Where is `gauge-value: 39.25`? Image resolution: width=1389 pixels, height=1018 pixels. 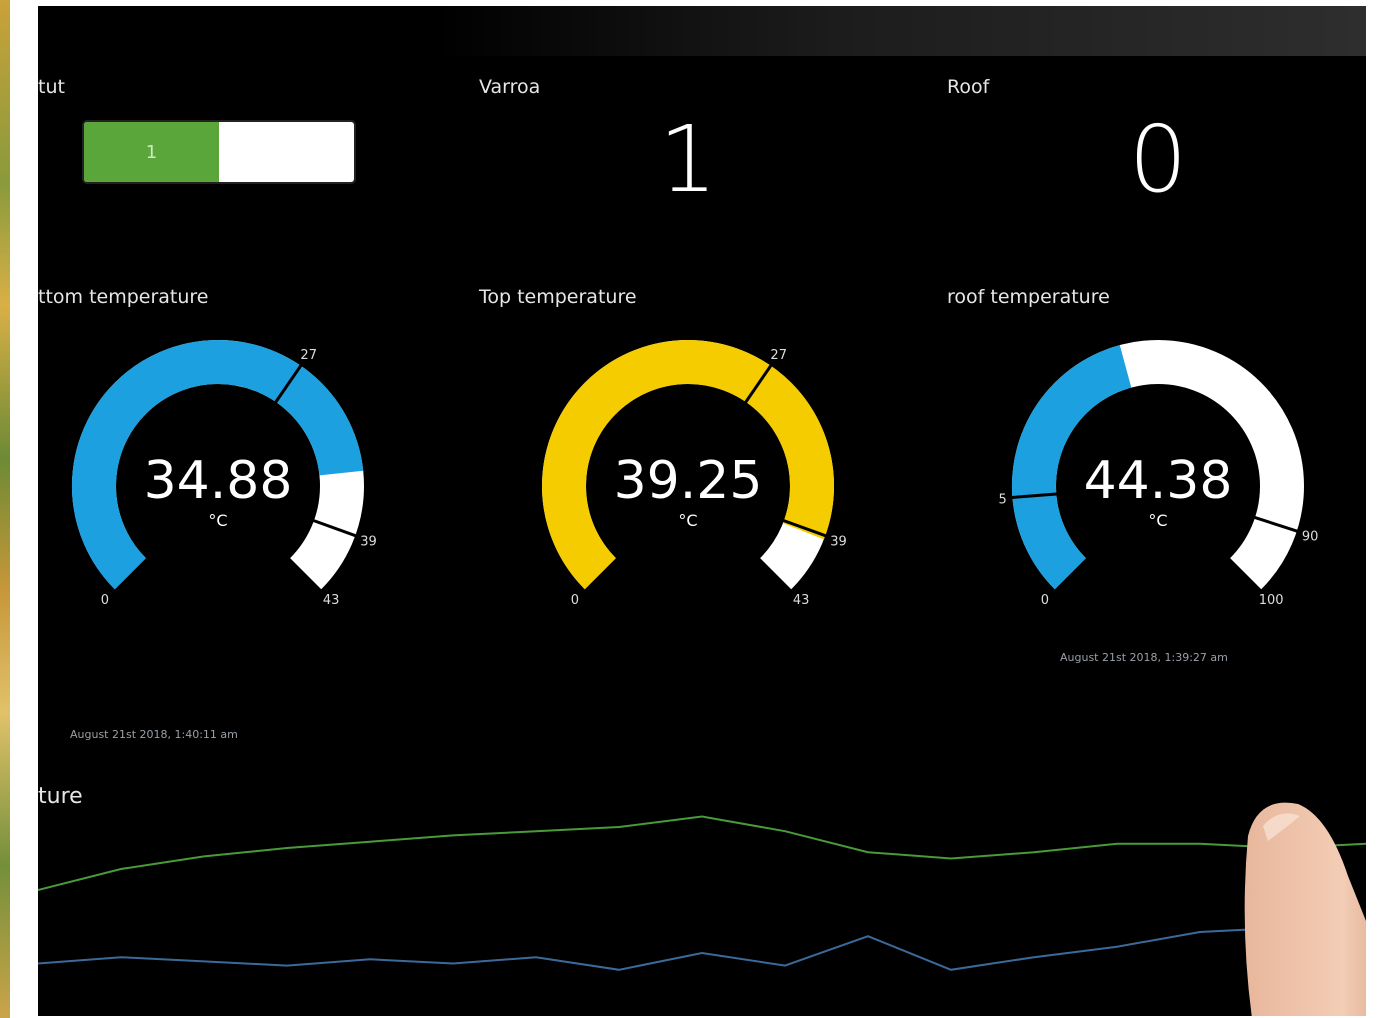
gauge-value: 39.25 is located at coordinates (688, 481).